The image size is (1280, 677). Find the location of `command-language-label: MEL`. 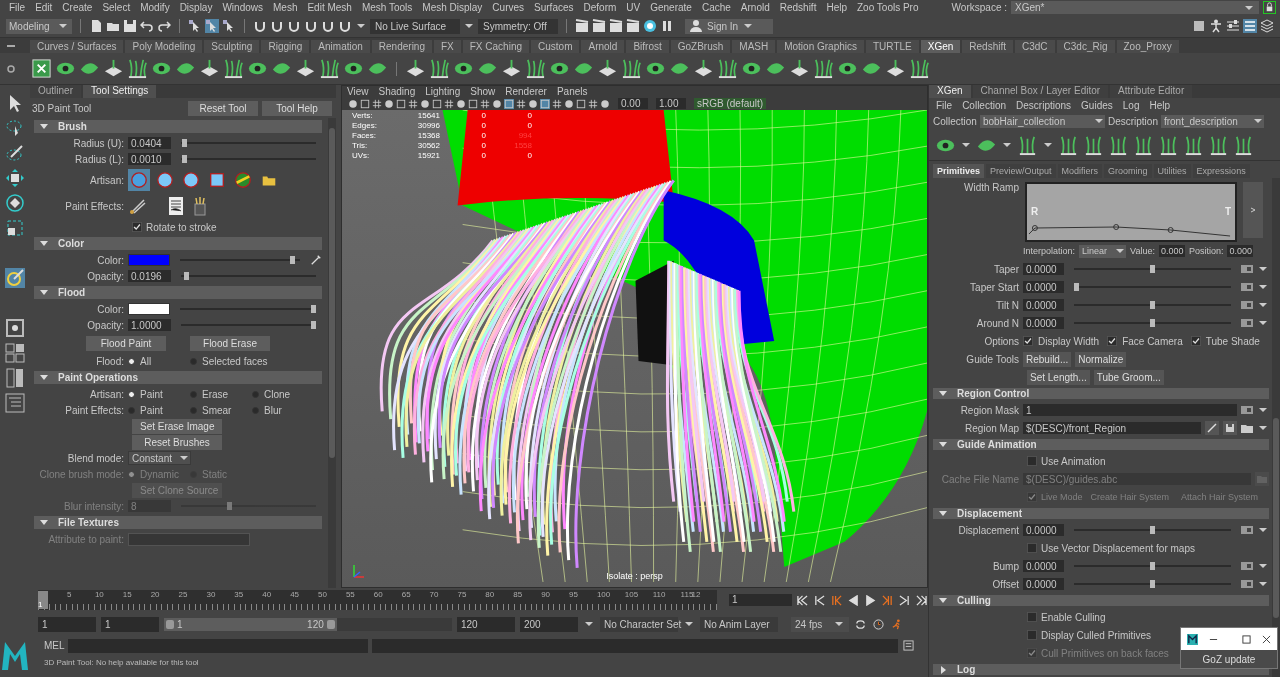

command-language-label: MEL is located at coordinates (54, 645).